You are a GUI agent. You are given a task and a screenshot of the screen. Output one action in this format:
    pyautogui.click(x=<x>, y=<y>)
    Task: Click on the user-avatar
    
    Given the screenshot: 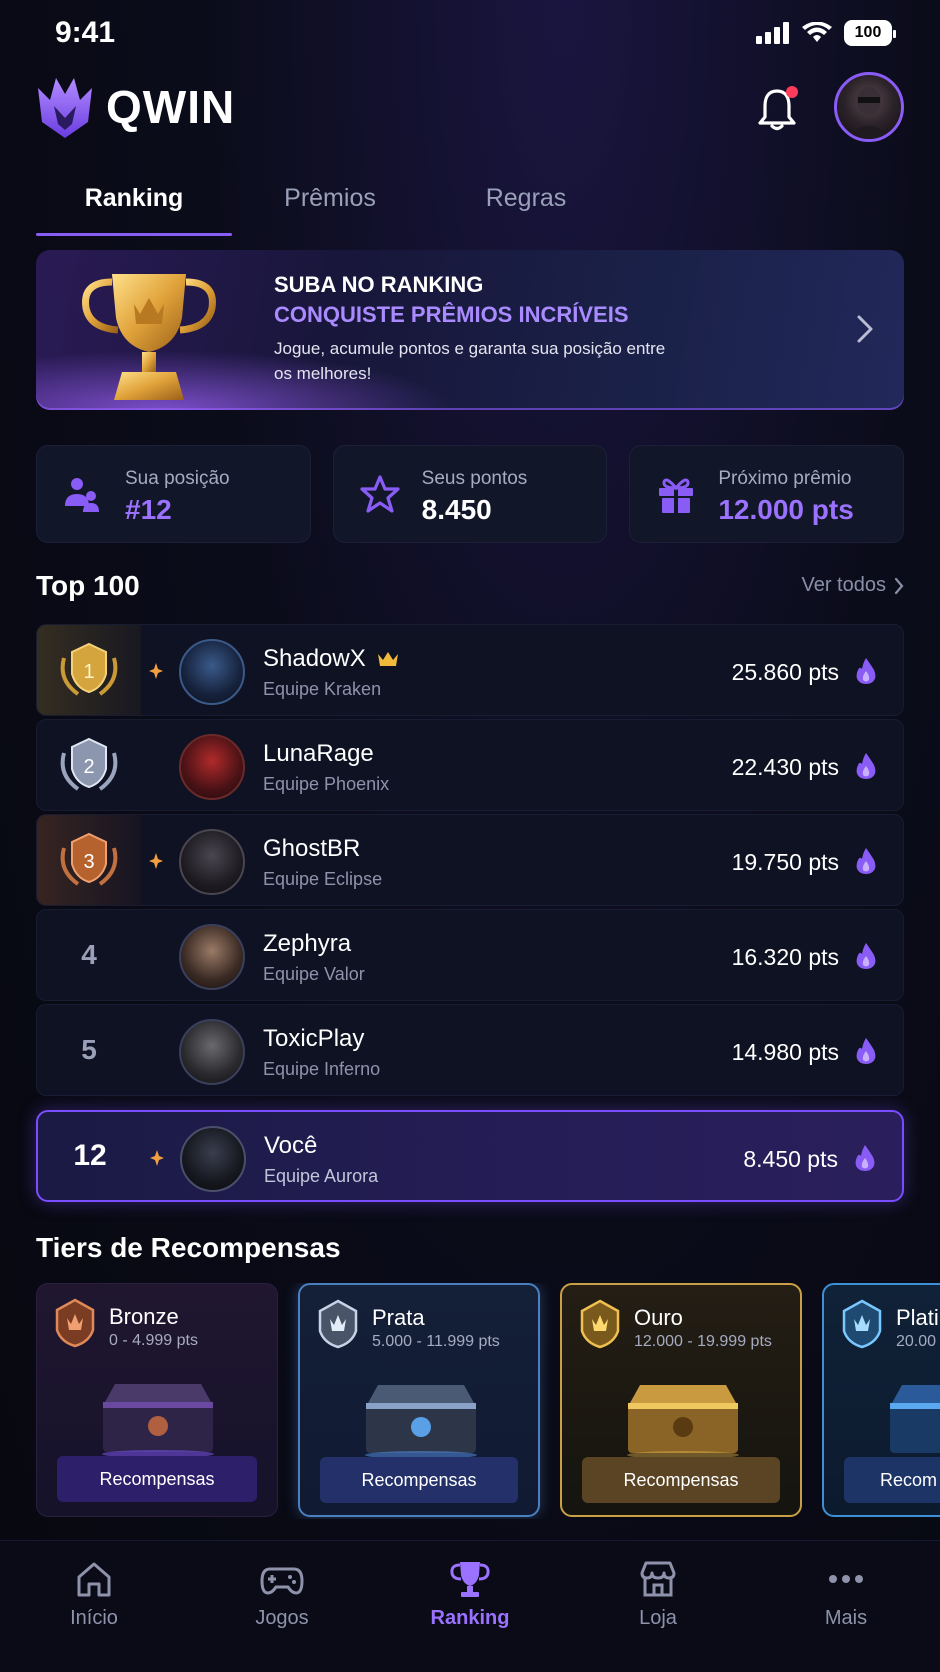 What is the action you would take?
    pyautogui.click(x=869, y=107)
    